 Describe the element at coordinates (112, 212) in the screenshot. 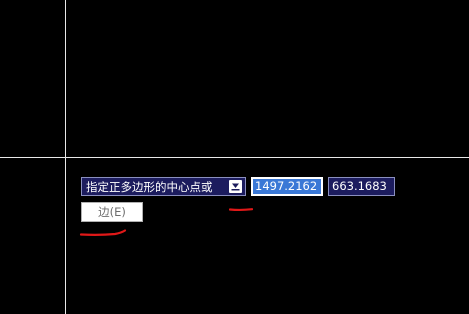

I see `option-edge: 边(E)` at that location.